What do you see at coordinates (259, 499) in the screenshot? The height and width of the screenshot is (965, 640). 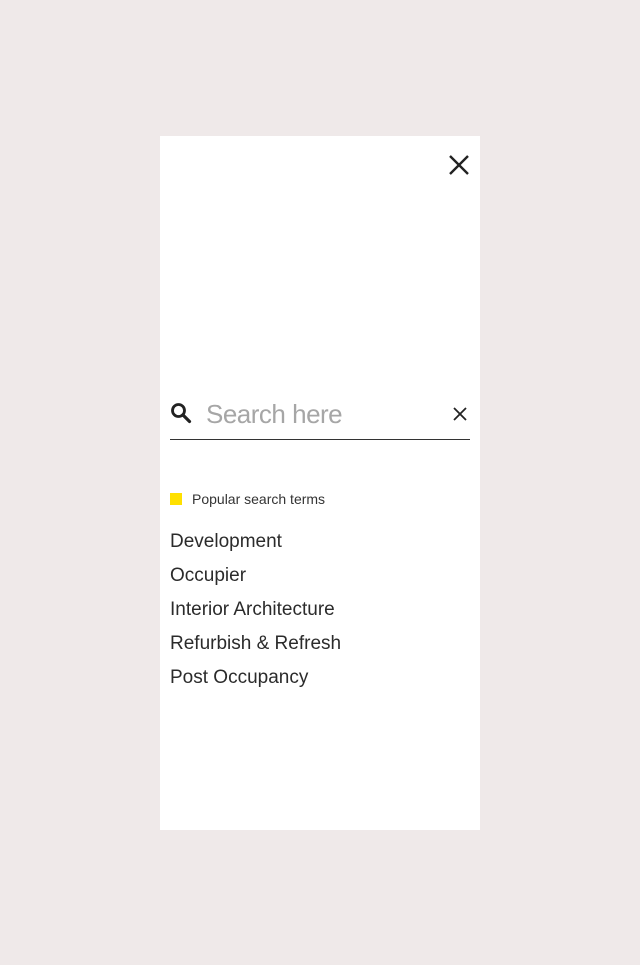 I see `popular-search-label: Popular search terms` at bounding box center [259, 499].